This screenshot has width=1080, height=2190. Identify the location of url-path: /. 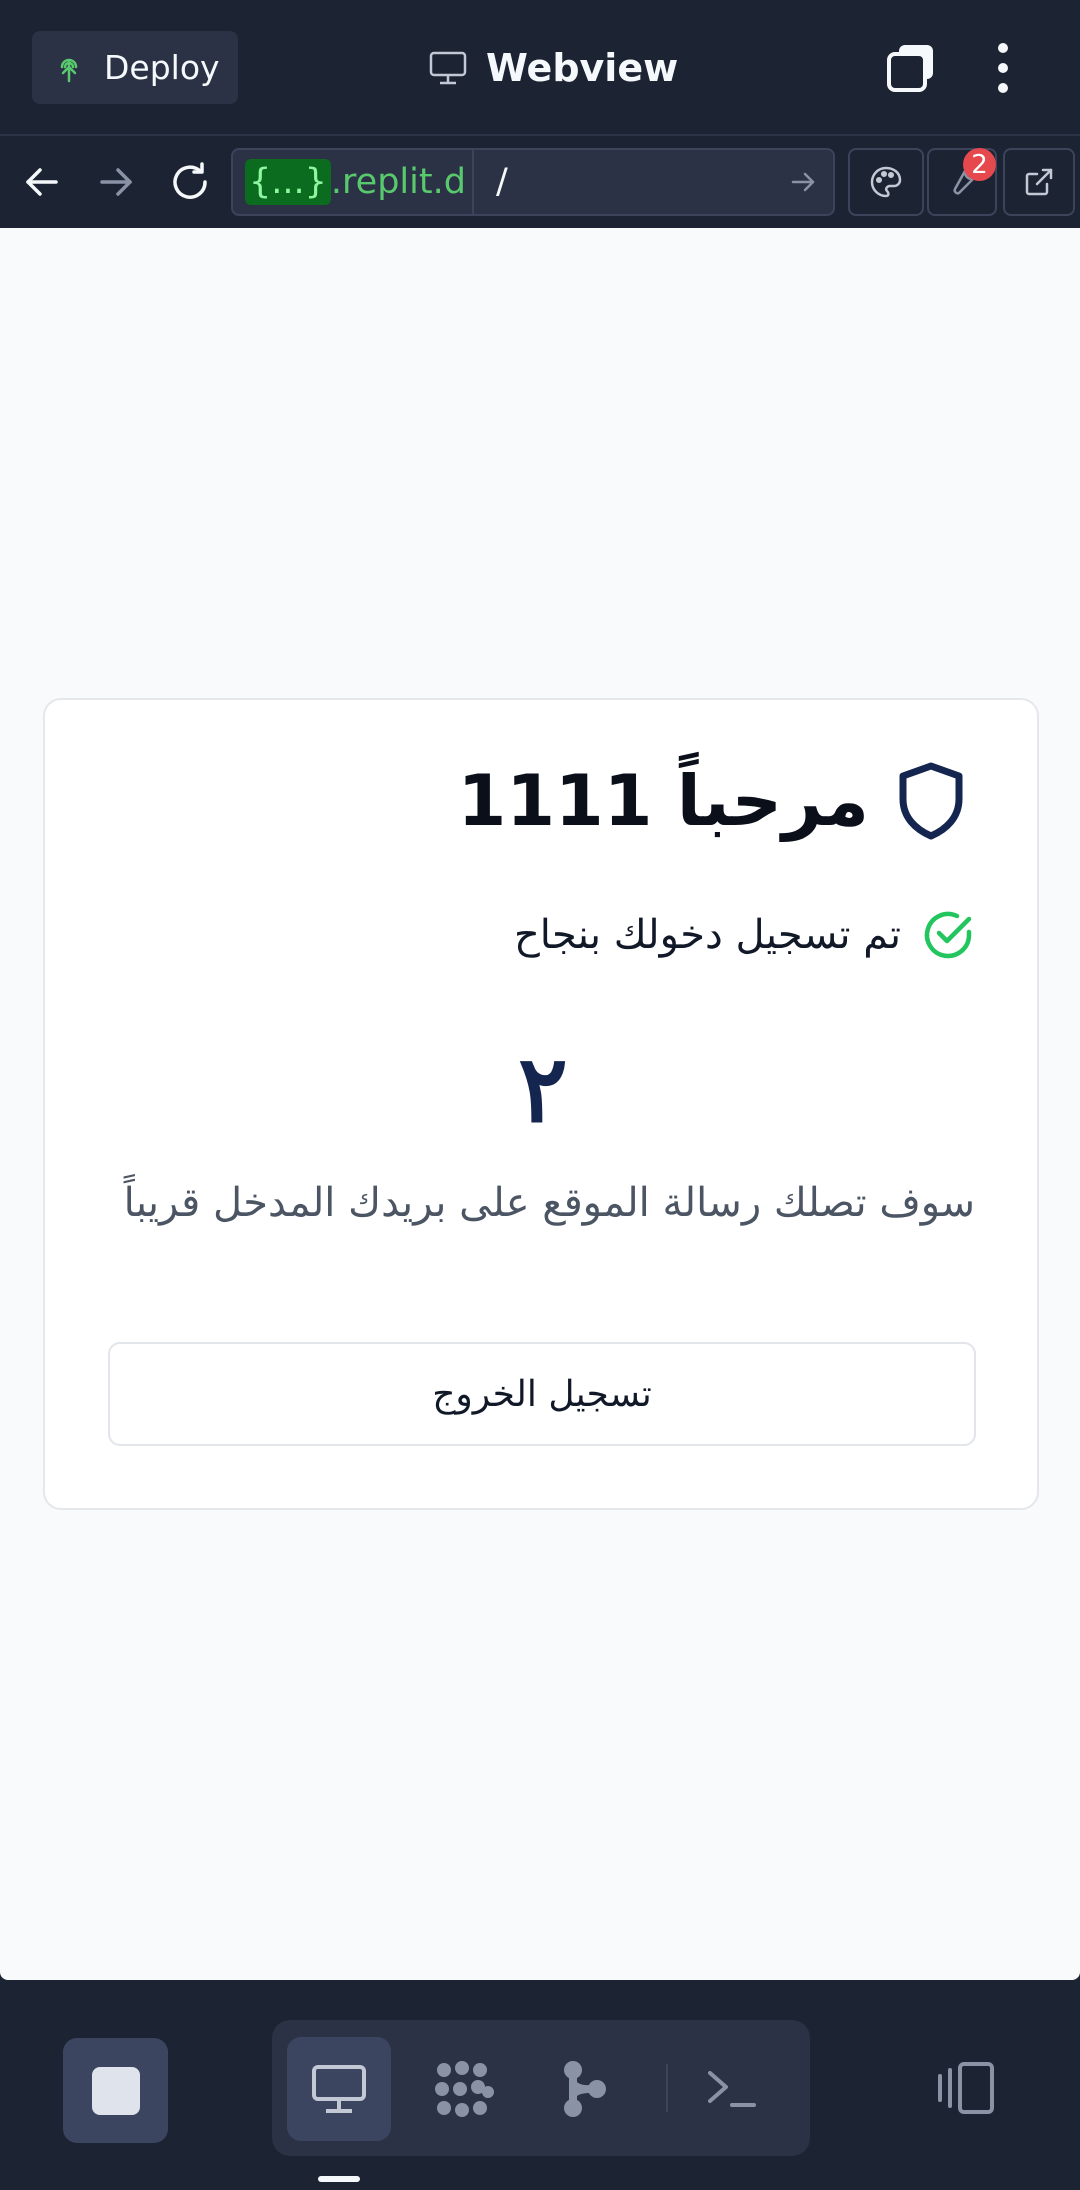
(502, 182).